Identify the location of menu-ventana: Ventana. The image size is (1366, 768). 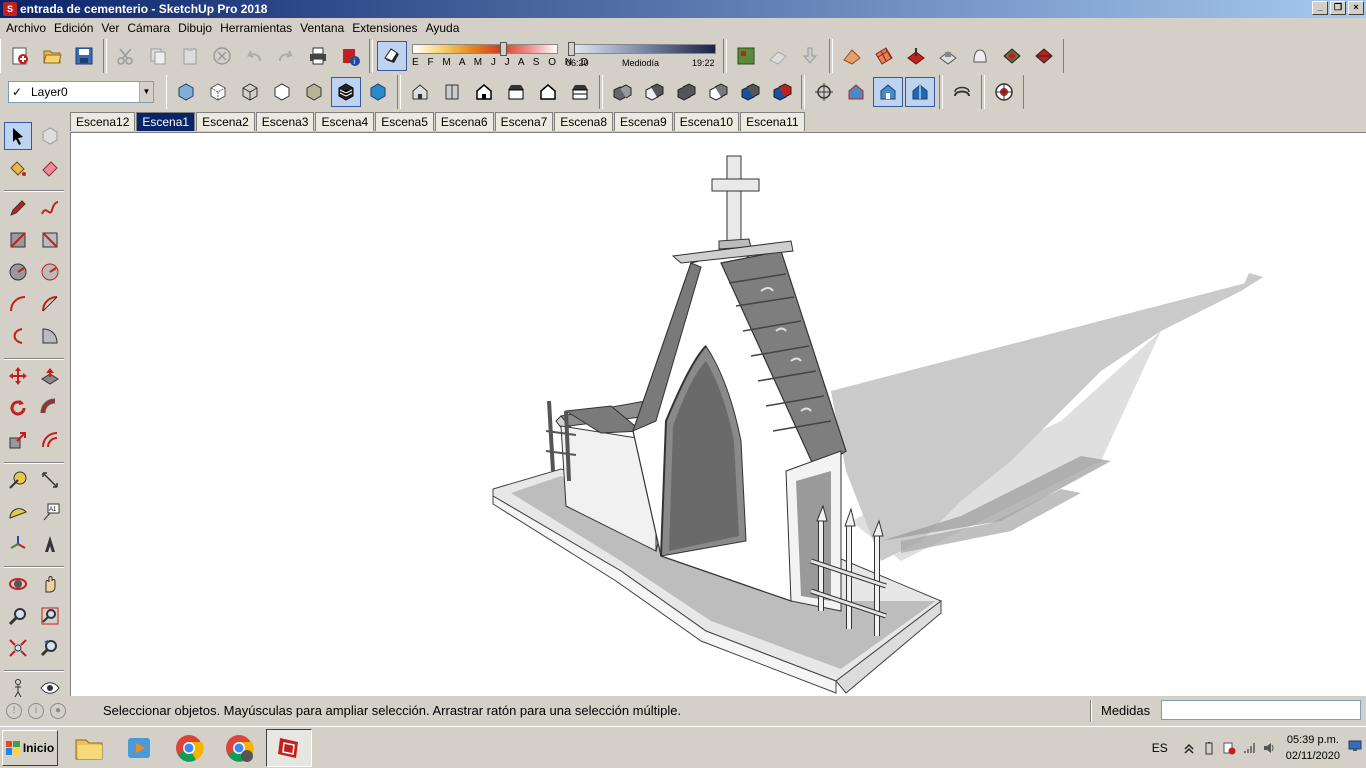
(322, 28).